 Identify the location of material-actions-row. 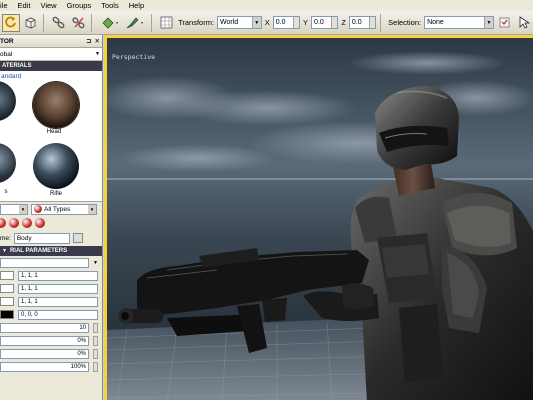
(51, 223).